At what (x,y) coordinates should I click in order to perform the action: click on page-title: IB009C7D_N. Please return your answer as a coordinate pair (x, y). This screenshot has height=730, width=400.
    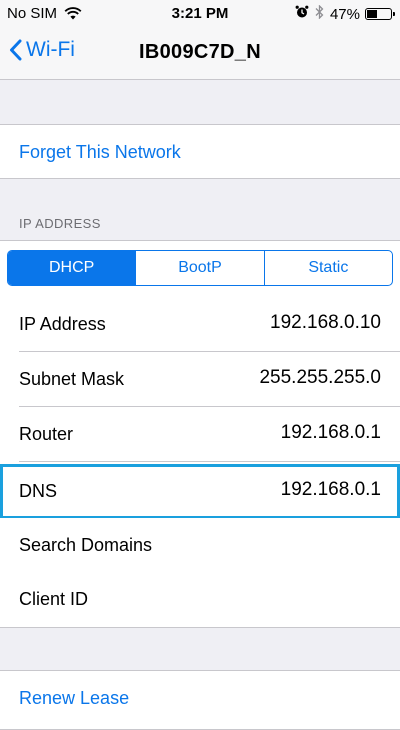
    Looking at the image, I should click on (200, 52).